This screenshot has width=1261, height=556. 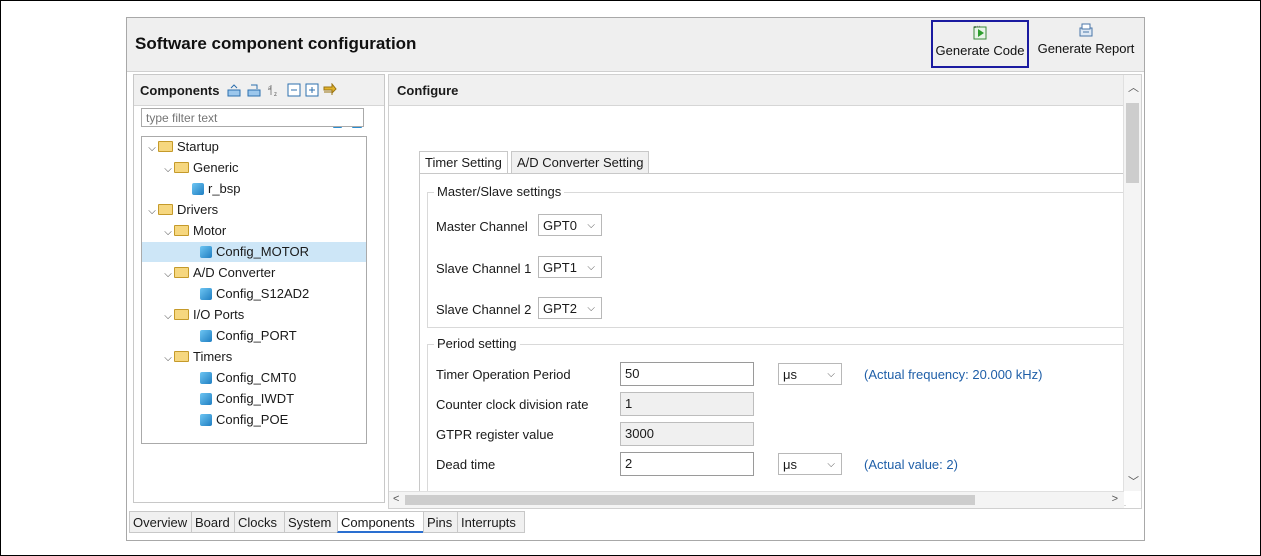 What do you see at coordinates (330, 90) in the screenshot?
I see `link-editor-icon` at bounding box center [330, 90].